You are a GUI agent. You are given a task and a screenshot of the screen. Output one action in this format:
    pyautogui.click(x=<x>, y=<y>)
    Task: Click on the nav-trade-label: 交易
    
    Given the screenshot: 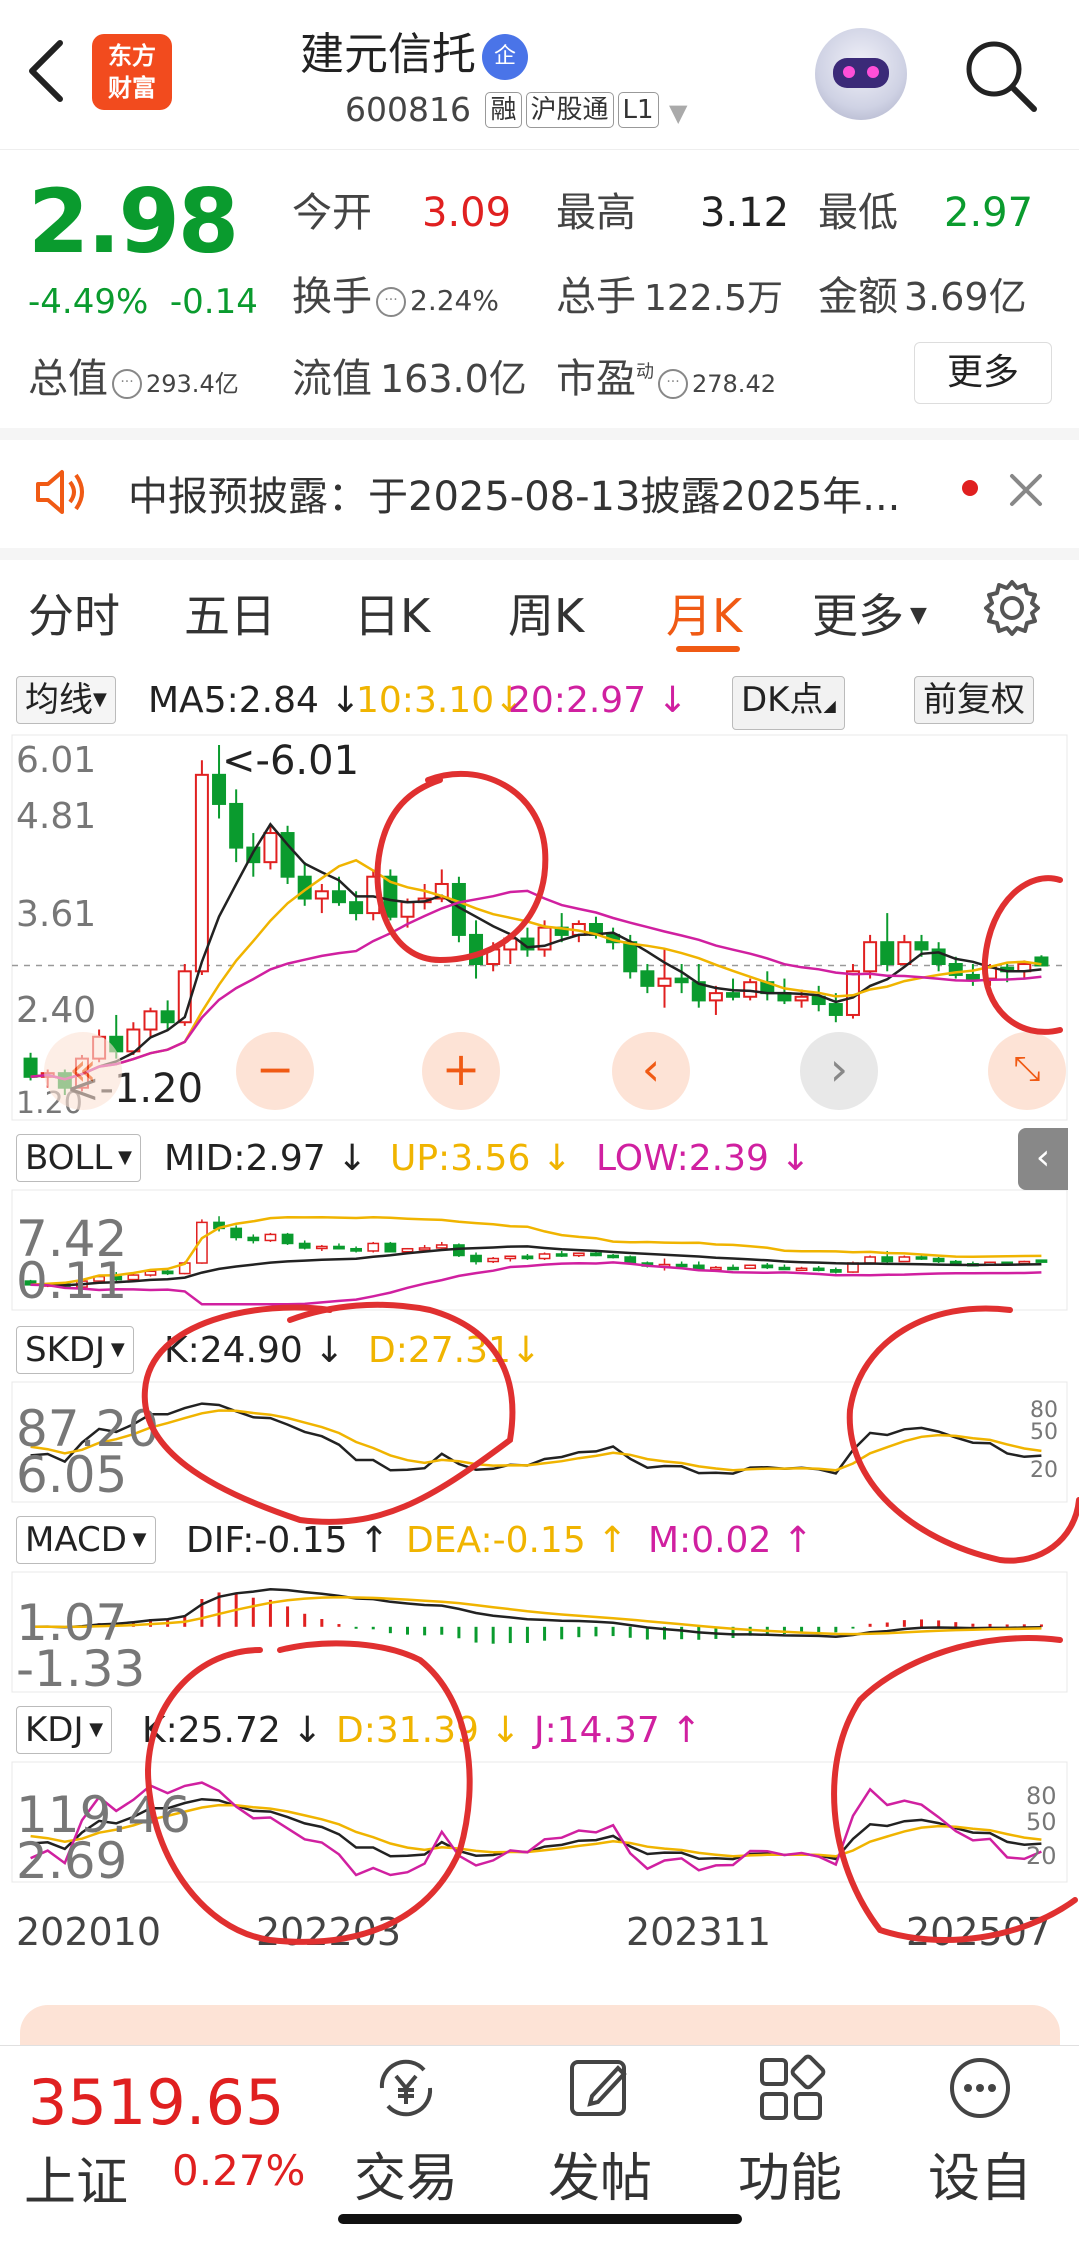 What is the action you would take?
    pyautogui.click(x=405, y=2179)
    